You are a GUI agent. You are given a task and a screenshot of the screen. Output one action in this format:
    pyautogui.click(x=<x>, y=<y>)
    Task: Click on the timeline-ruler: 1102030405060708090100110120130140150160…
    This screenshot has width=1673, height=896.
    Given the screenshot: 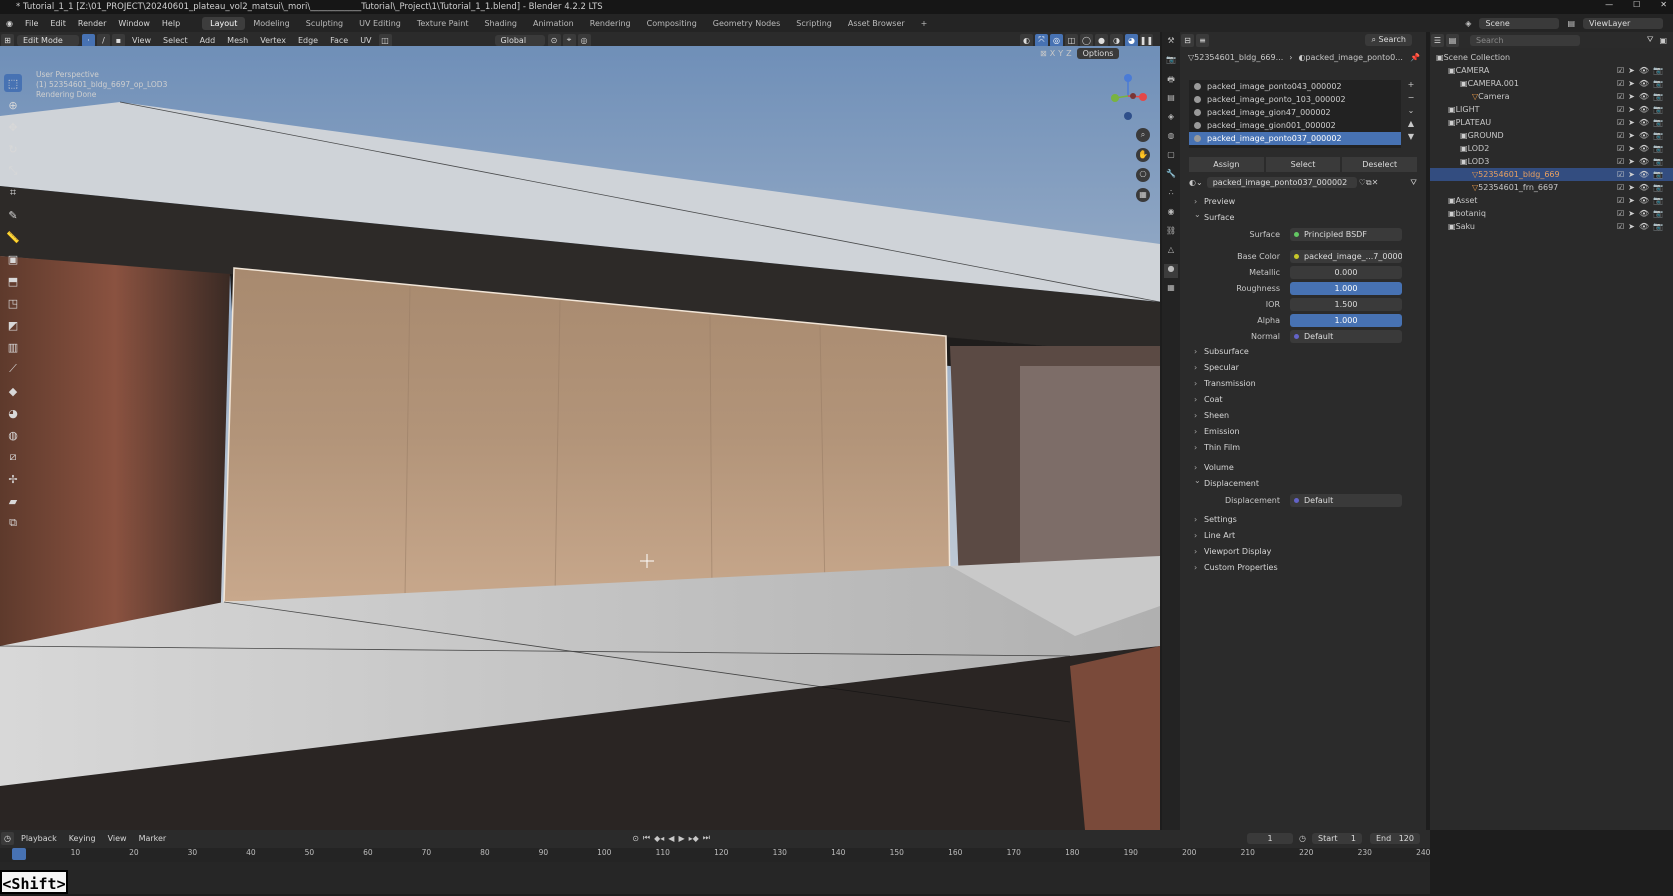 What is the action you would take?
    pyautogui.click(x=715, y=855)
    